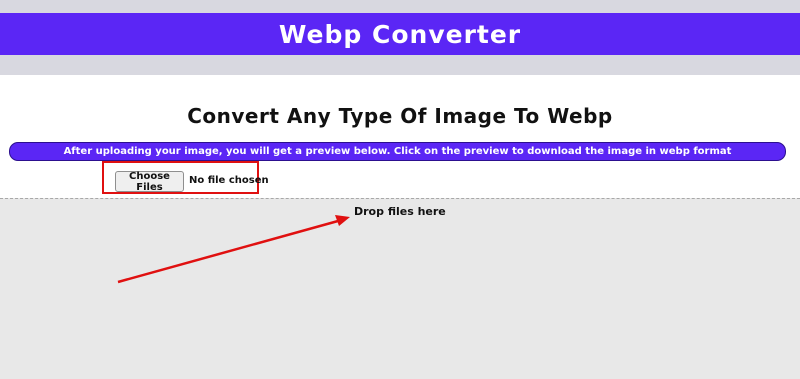  I want to click on header-band, so click(400, 65).